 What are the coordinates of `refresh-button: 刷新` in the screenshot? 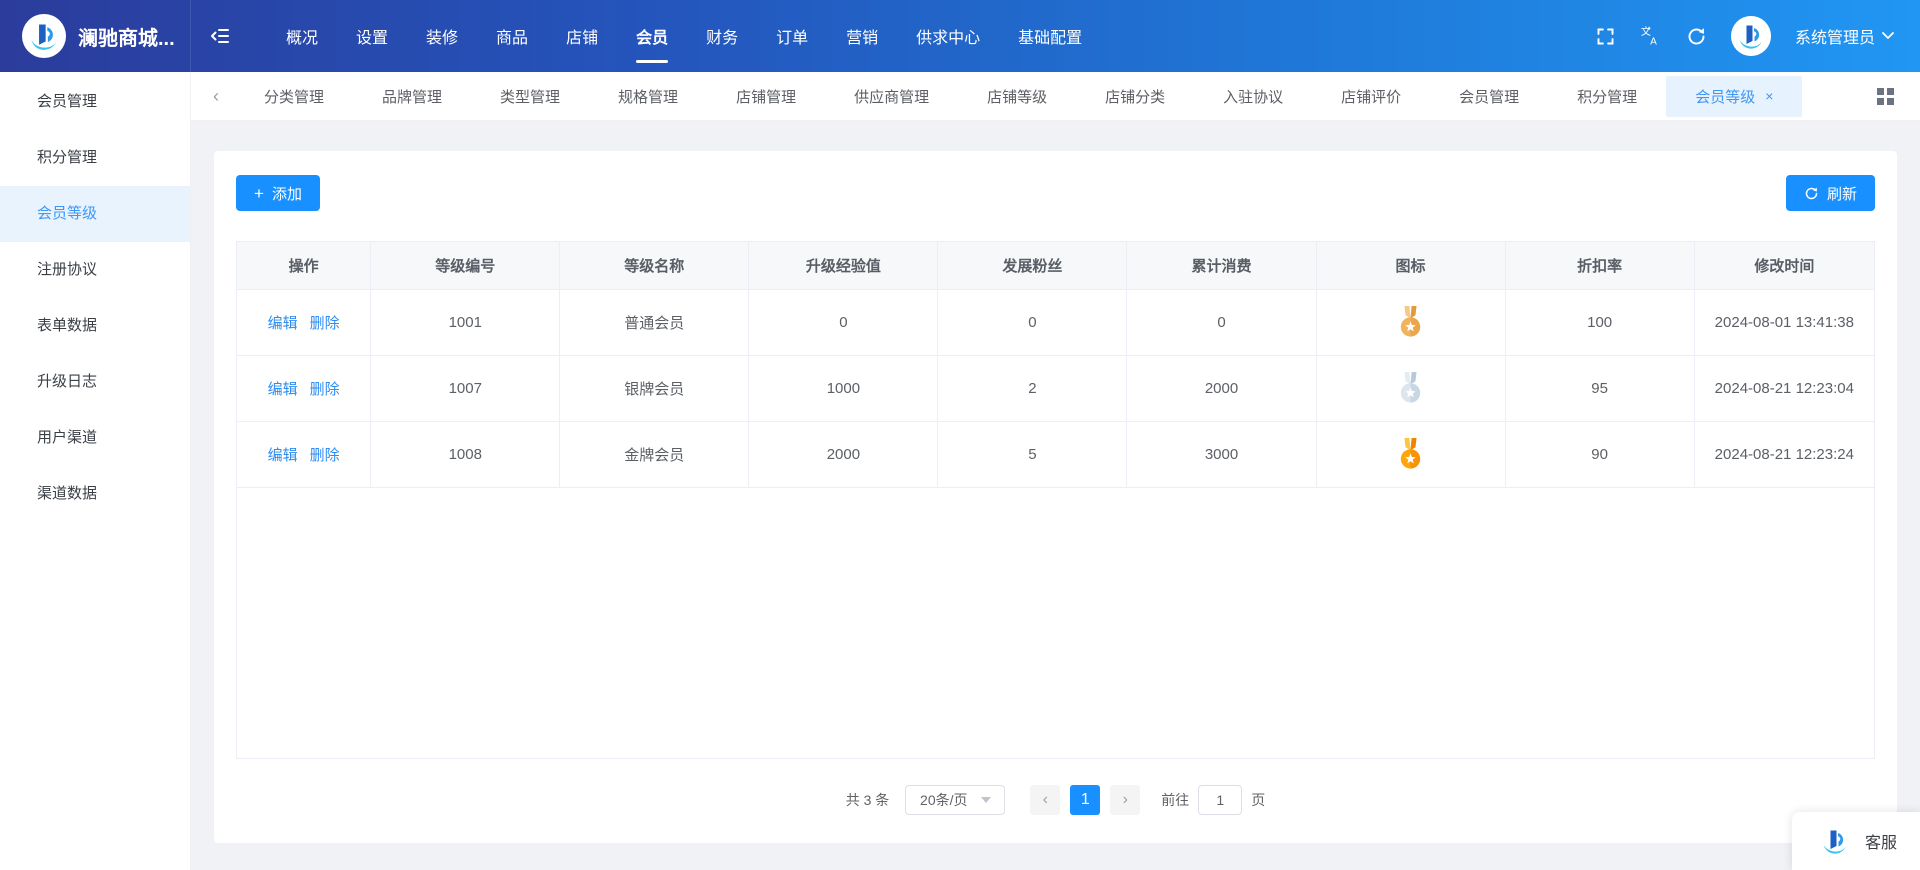 It's located at (1830, 193).